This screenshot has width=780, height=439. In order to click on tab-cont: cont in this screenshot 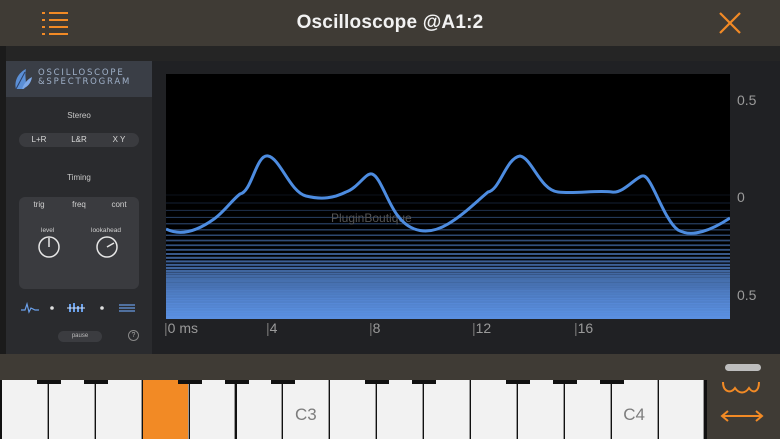, I will do `click(119, 205)`.